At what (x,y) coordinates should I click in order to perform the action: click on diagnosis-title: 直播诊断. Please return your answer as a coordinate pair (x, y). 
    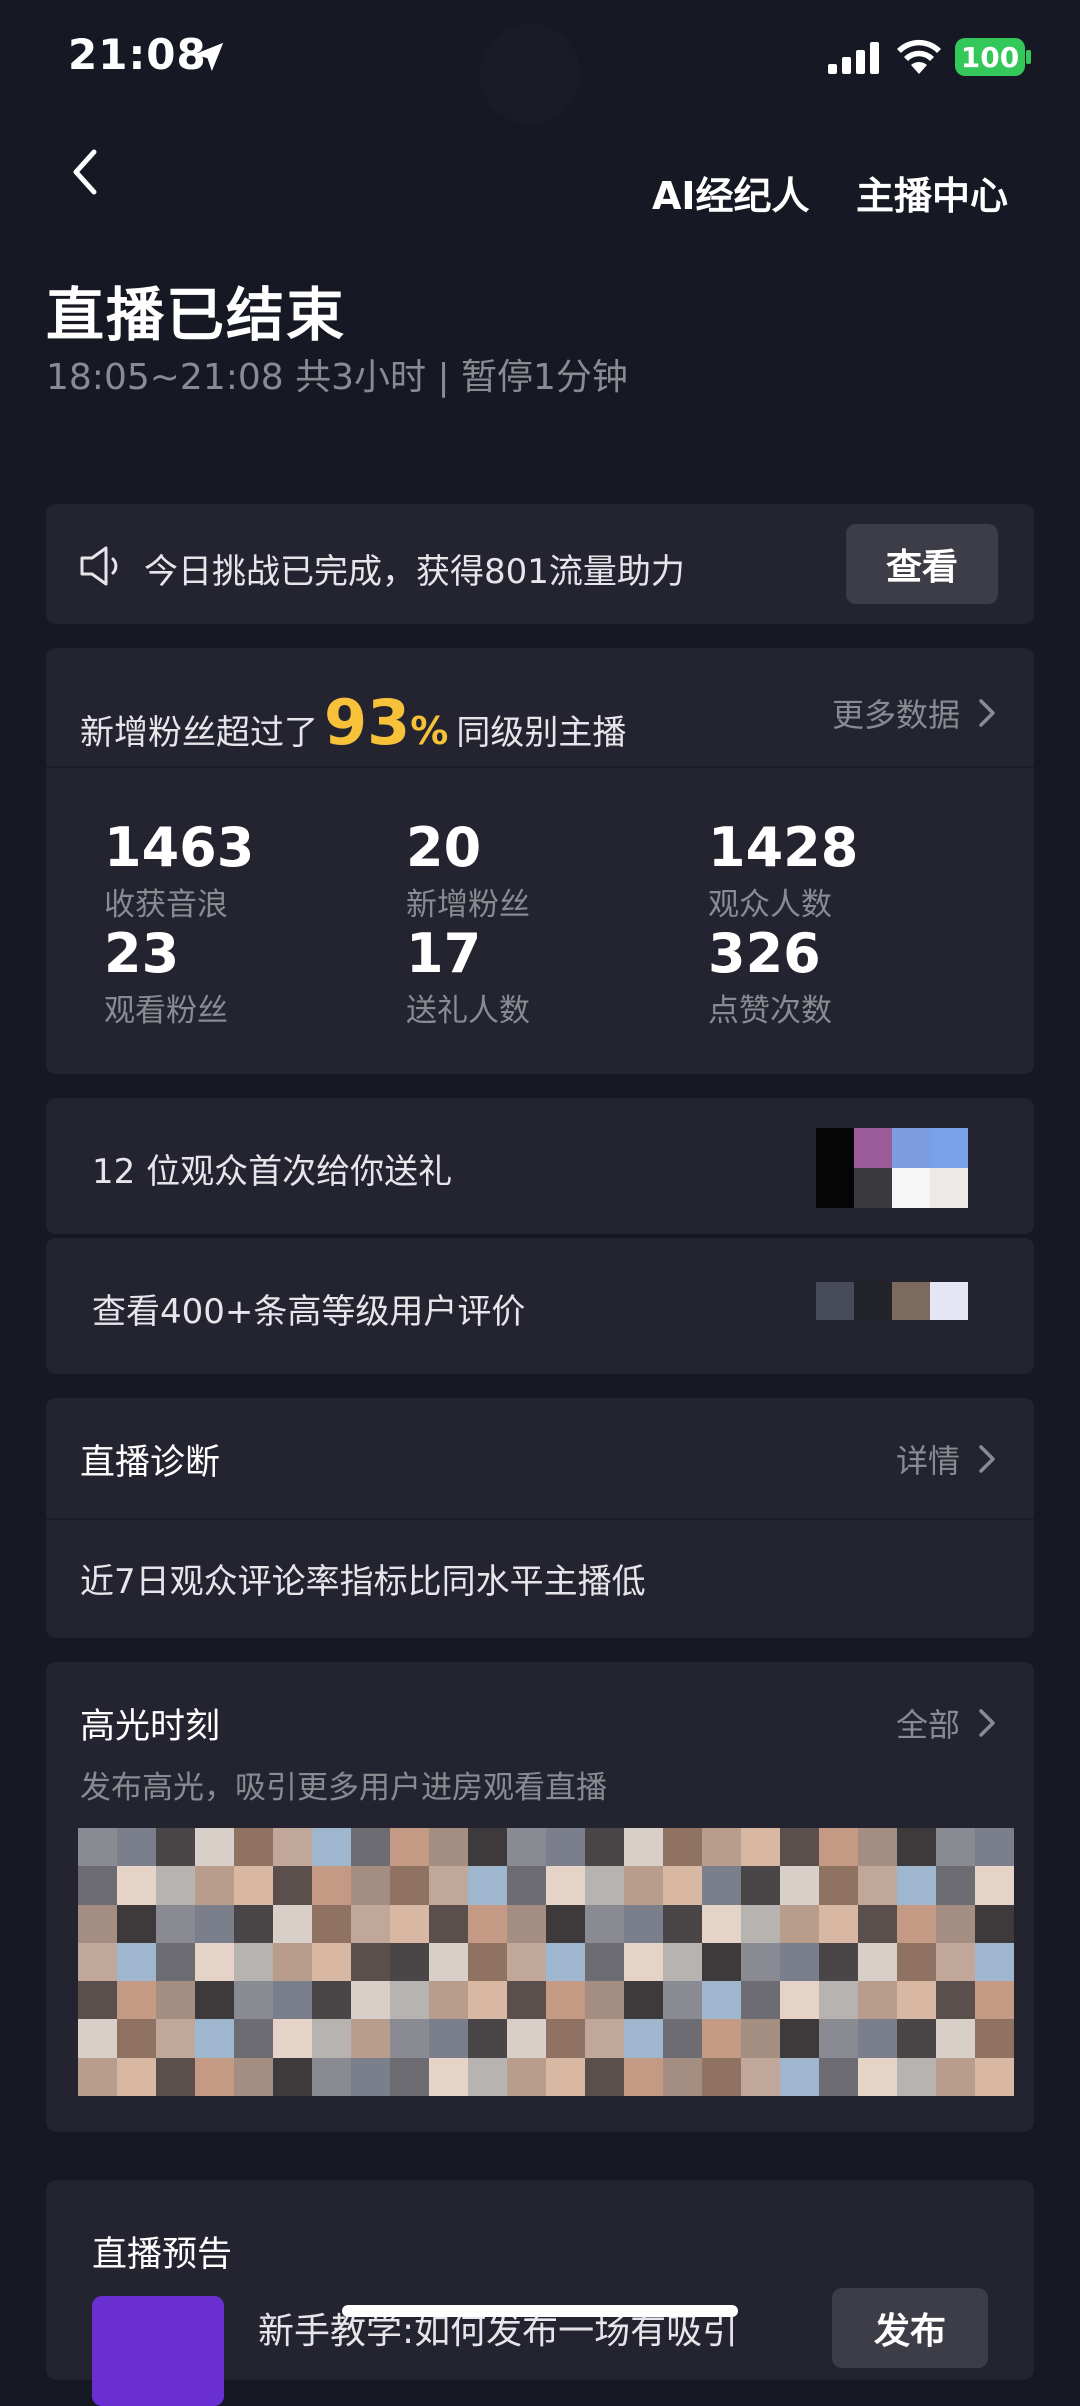
    Looking at the image, I should click on (150, 1463).